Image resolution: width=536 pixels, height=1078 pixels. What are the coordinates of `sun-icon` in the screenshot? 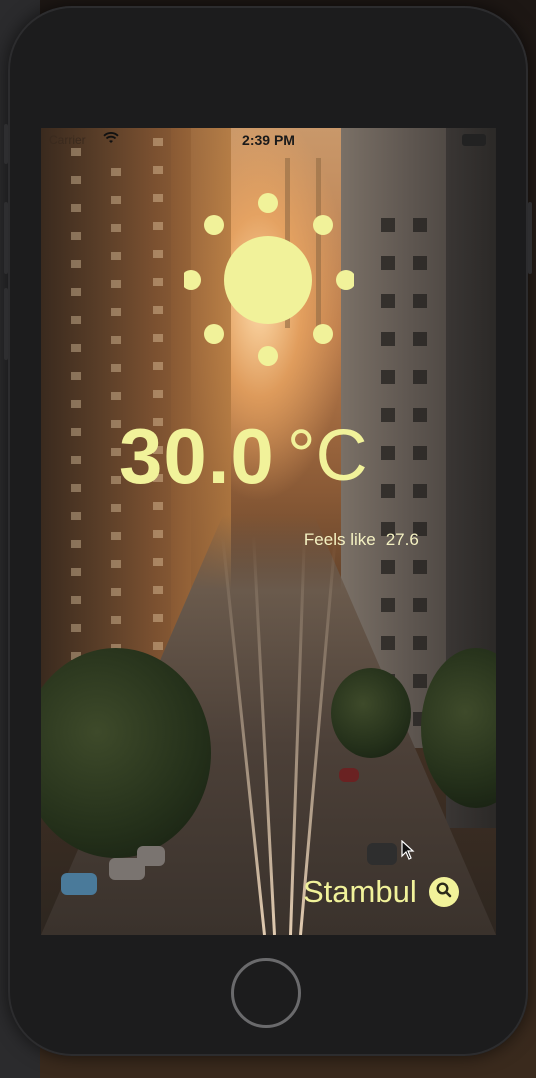 It's located at (268, 278).